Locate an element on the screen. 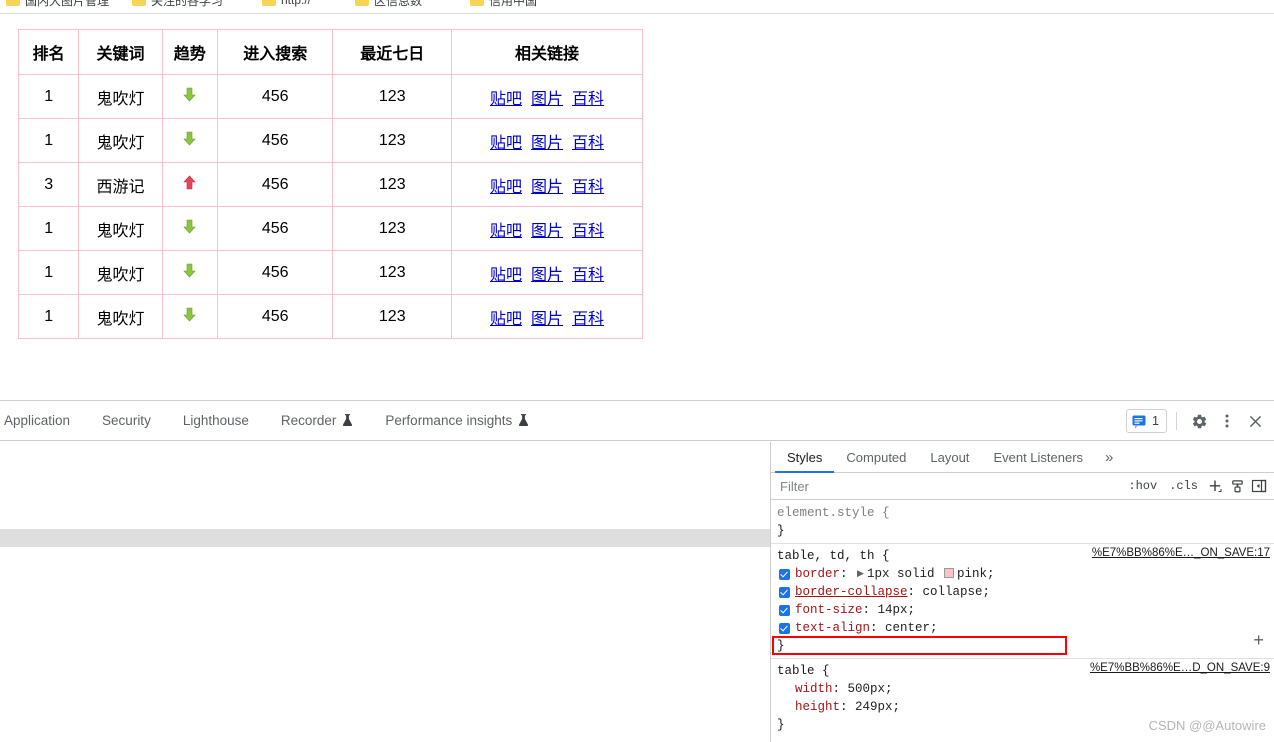  declaration-property: width is located at coordinates (814, 689).